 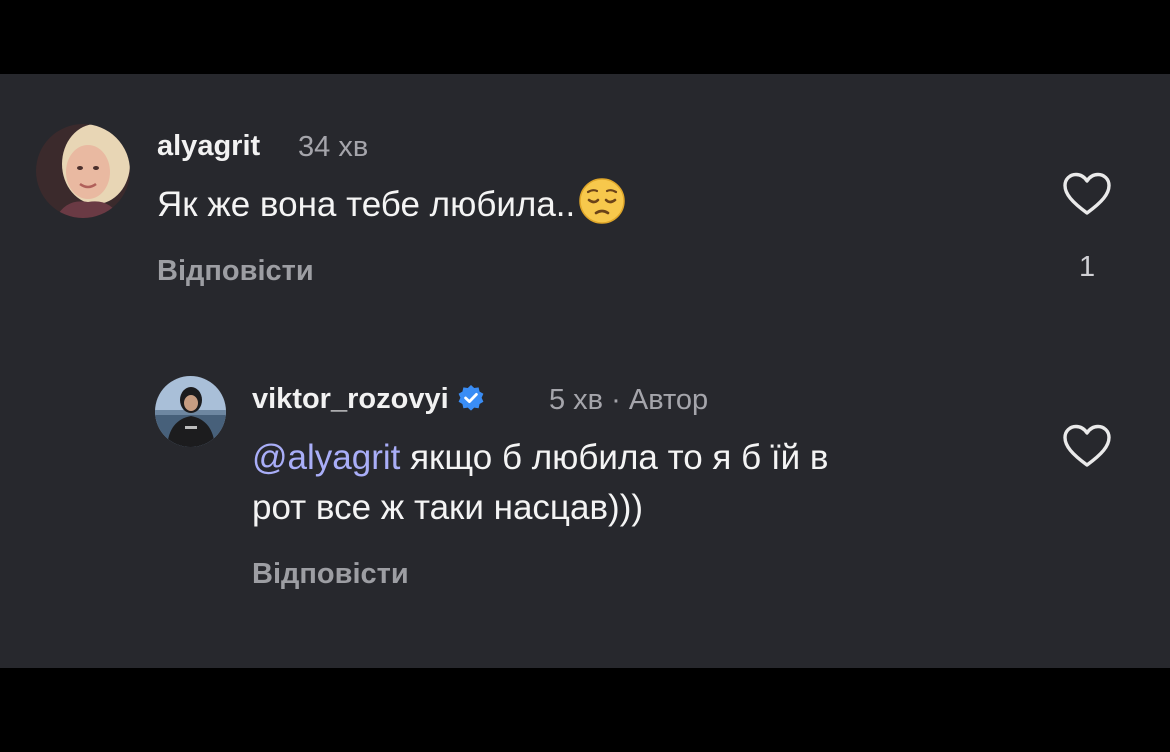 What do you see at coordinates (366, 204) in the screenshot?
I see `comment-body: Як же вона тебе любила..` at bounding box center [366, 204].